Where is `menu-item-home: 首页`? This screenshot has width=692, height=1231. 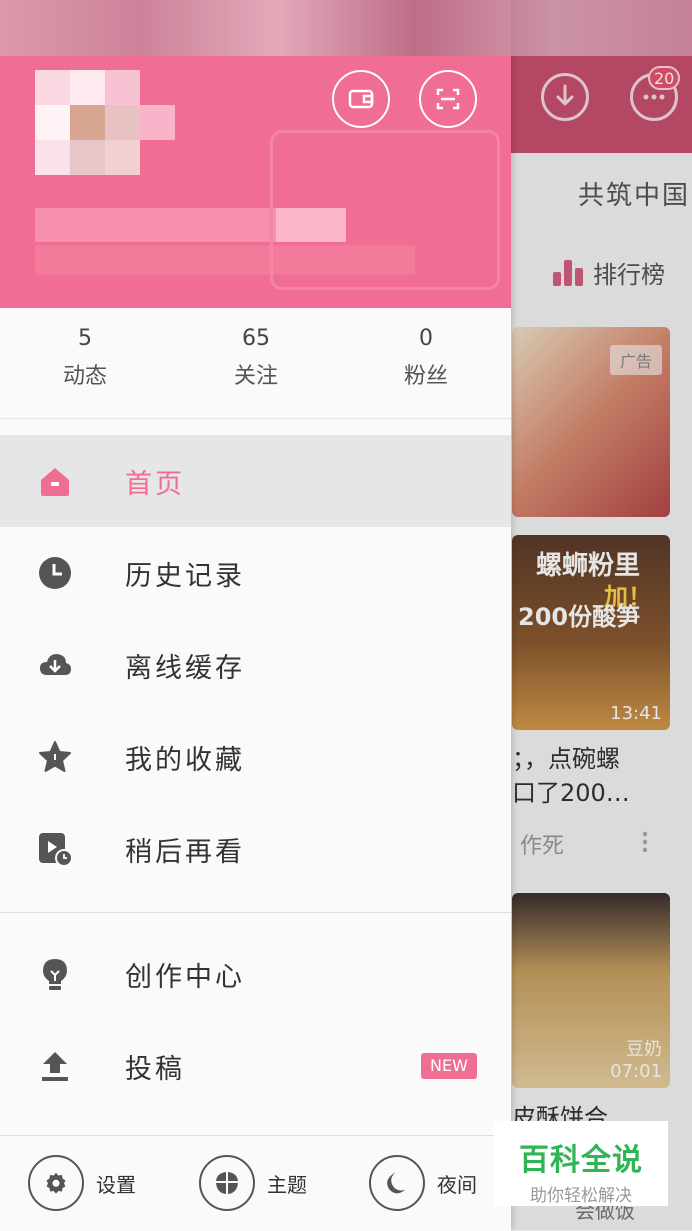 menu-item-home: 首页 is located at coordinates (255, 481).